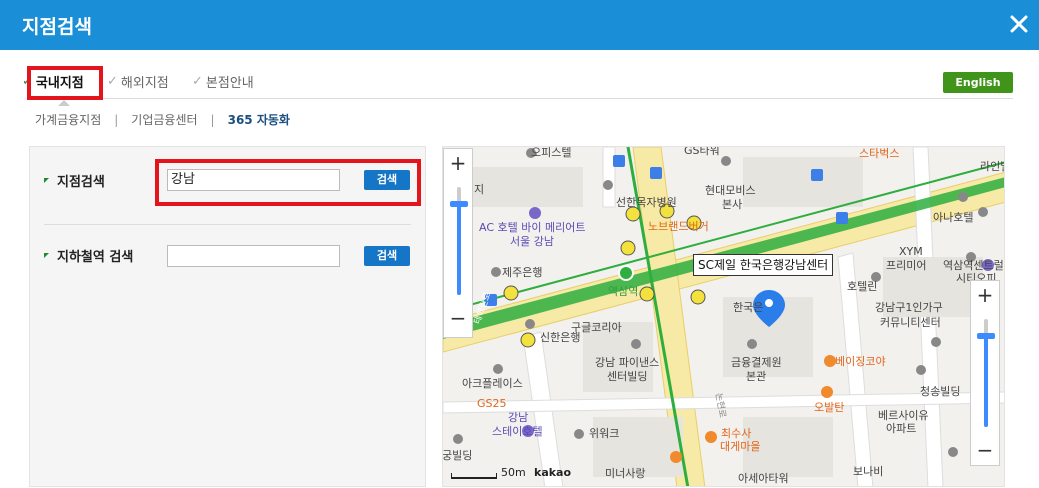 The height and width of the screenshot is (488, 1039). What do you see at coordinates (625, 473) in the screenshot?
I see `map-label: 미너사랑` at bounding box center [625, 473].